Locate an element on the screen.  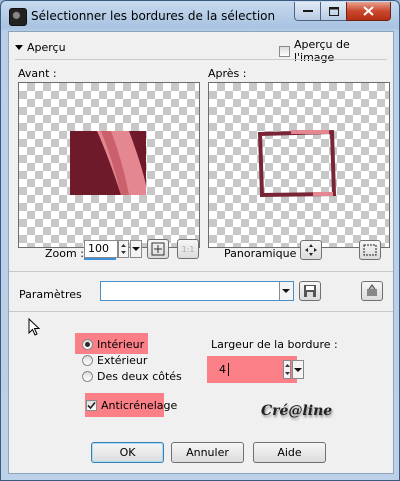
text-caret is located at coordinates (228, 369).